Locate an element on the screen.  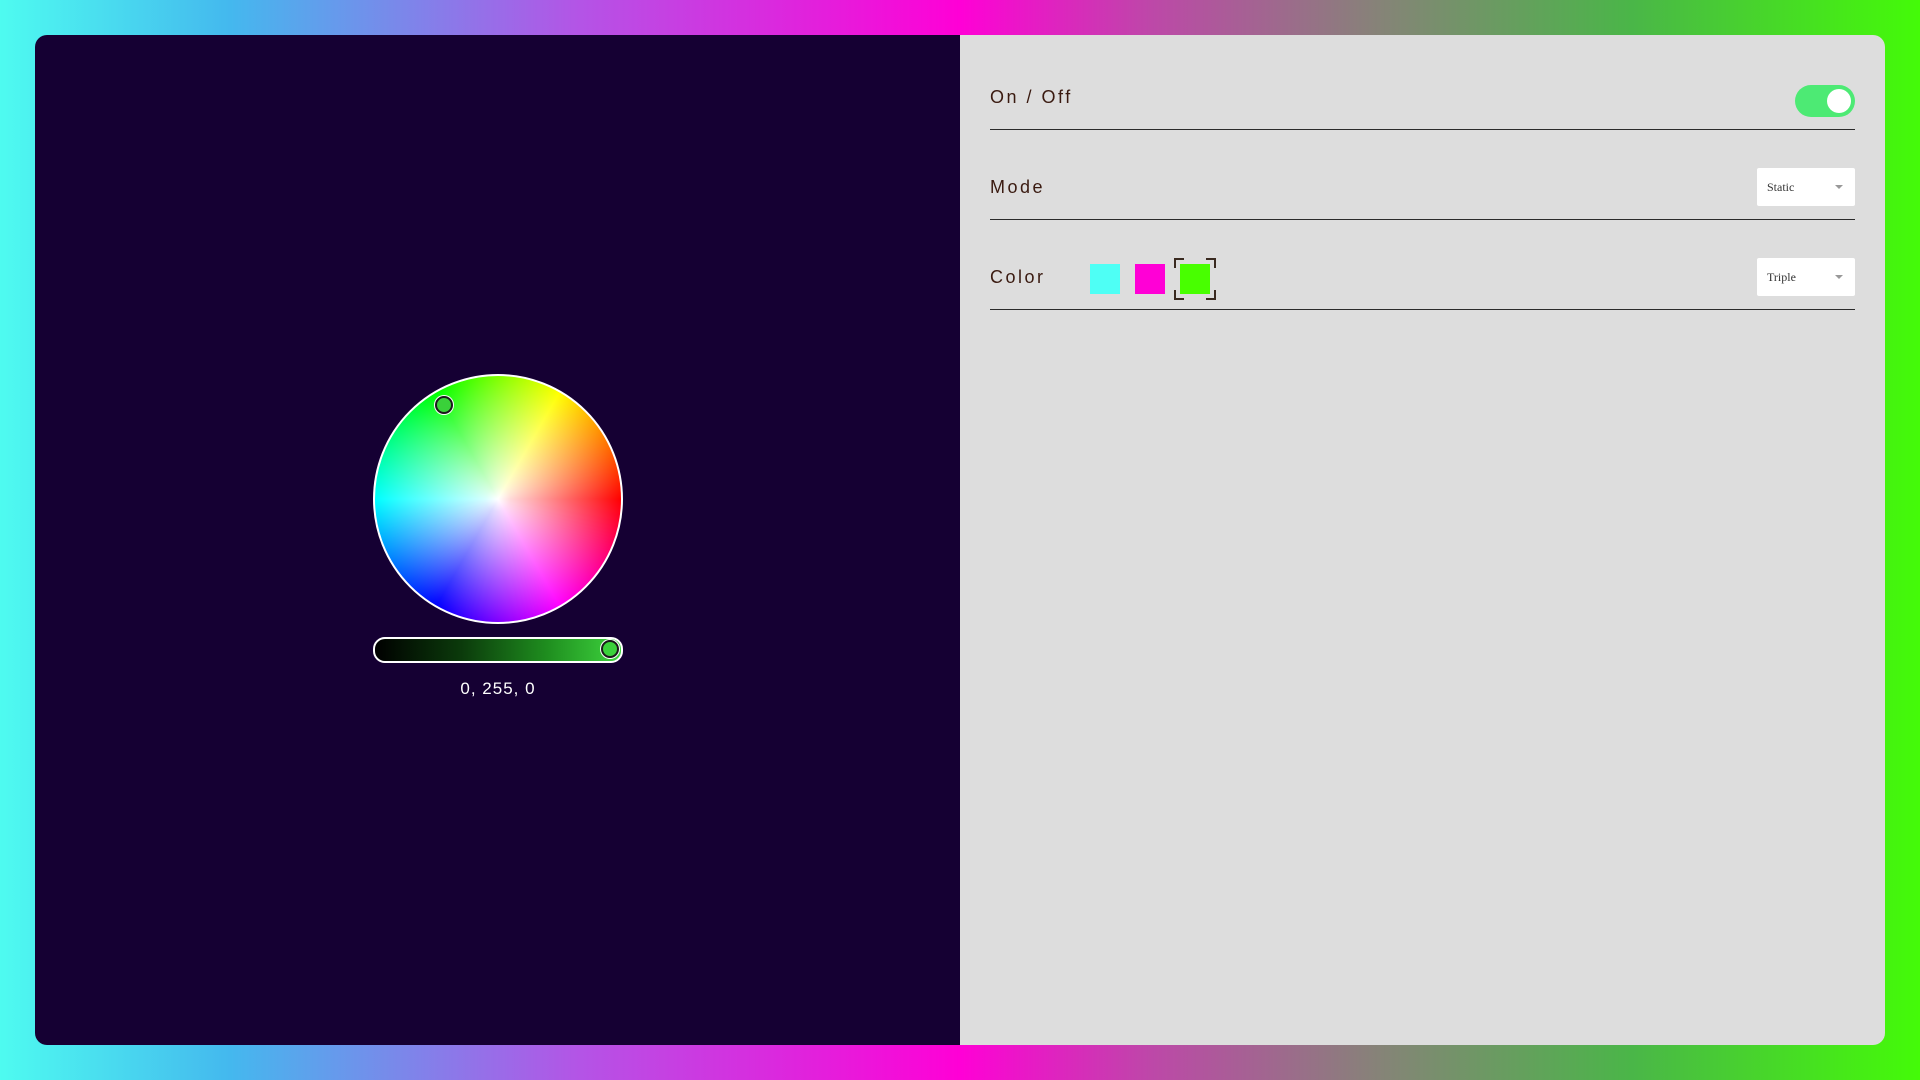
toggle-knob is located at coordinates (1839, 101).